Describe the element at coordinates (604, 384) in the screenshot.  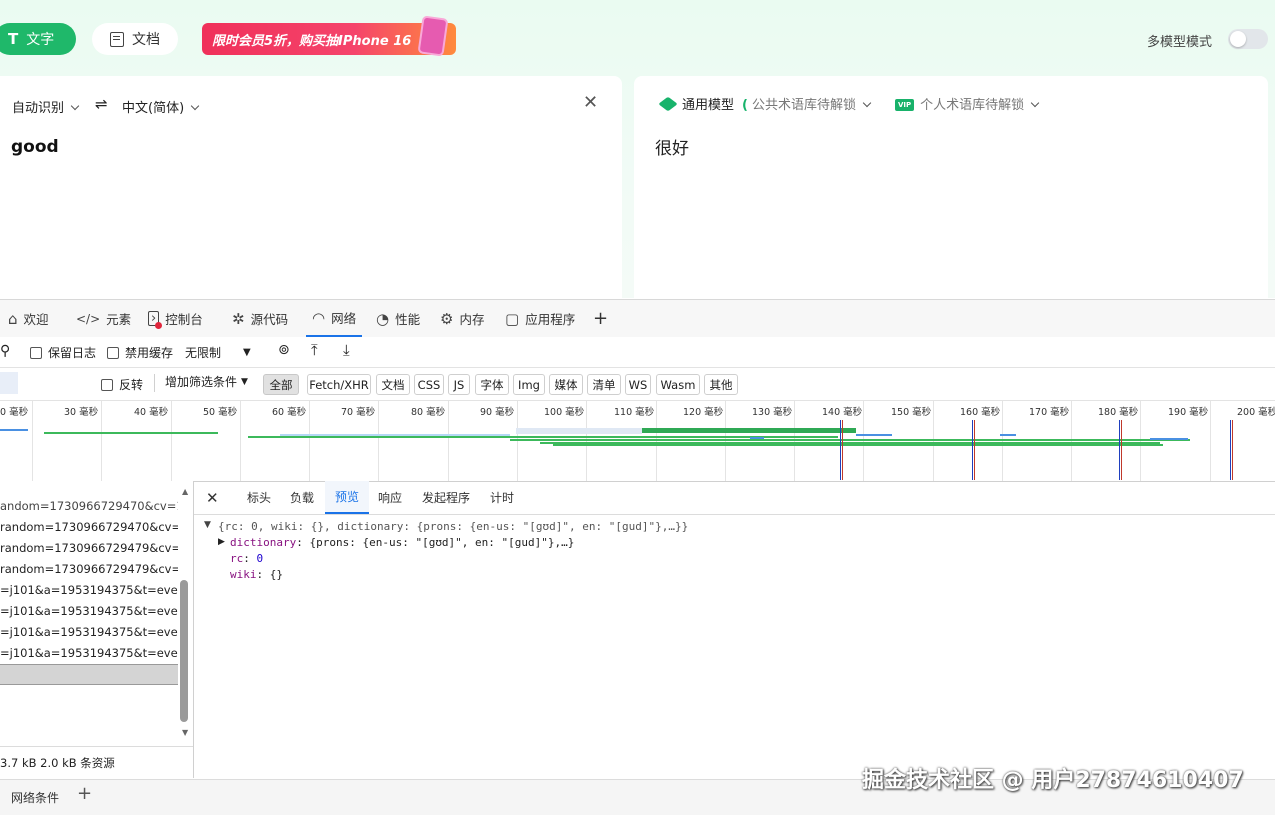
I see `filter-chip-manifest: 清单` at that location.